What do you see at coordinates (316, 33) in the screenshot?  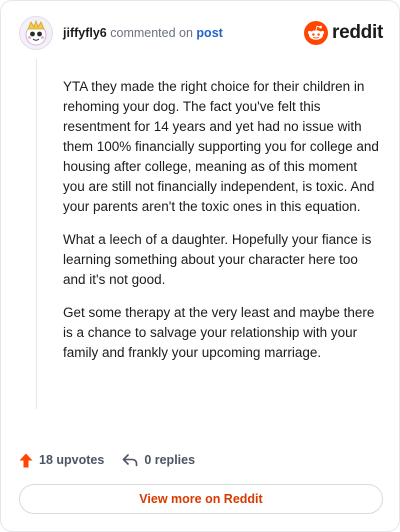 I see `reddit-snoo-icon` at bounding box center [316, 33].